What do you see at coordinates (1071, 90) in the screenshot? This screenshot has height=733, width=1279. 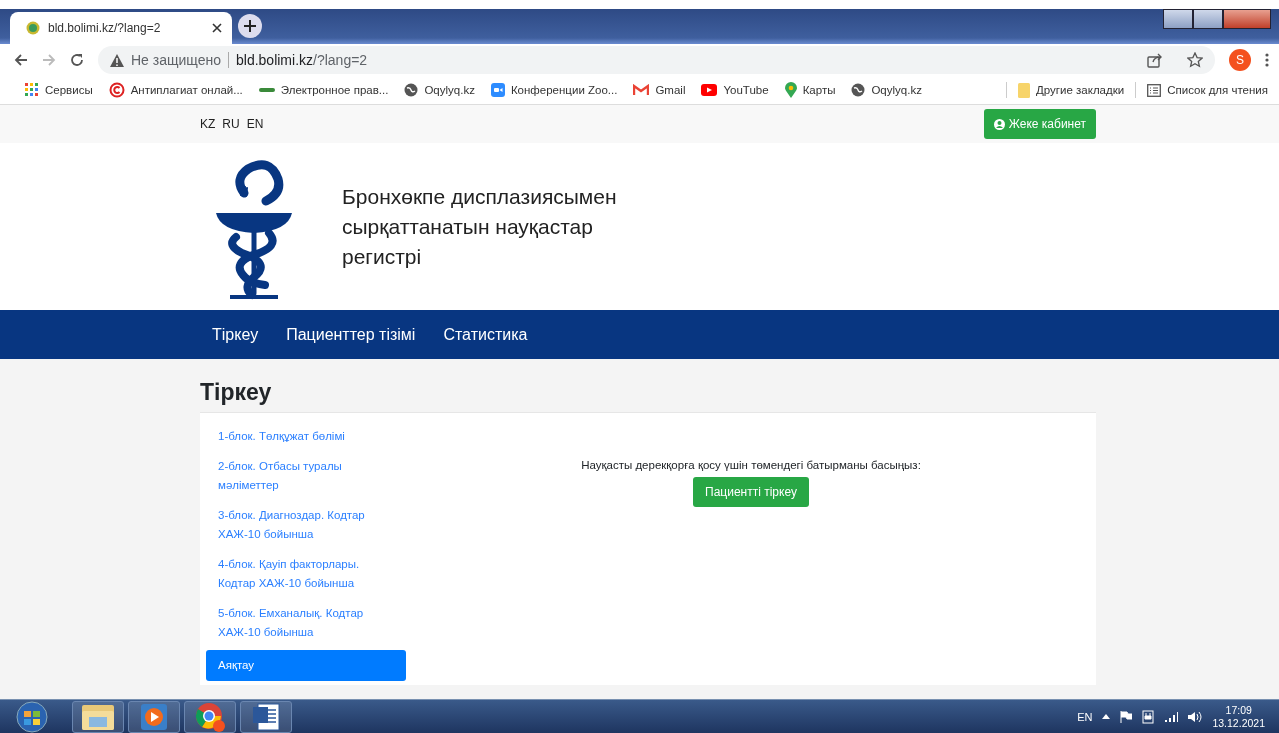 I see `bookmark-folder: Другие закладки` at bounding box center [1071, 90].